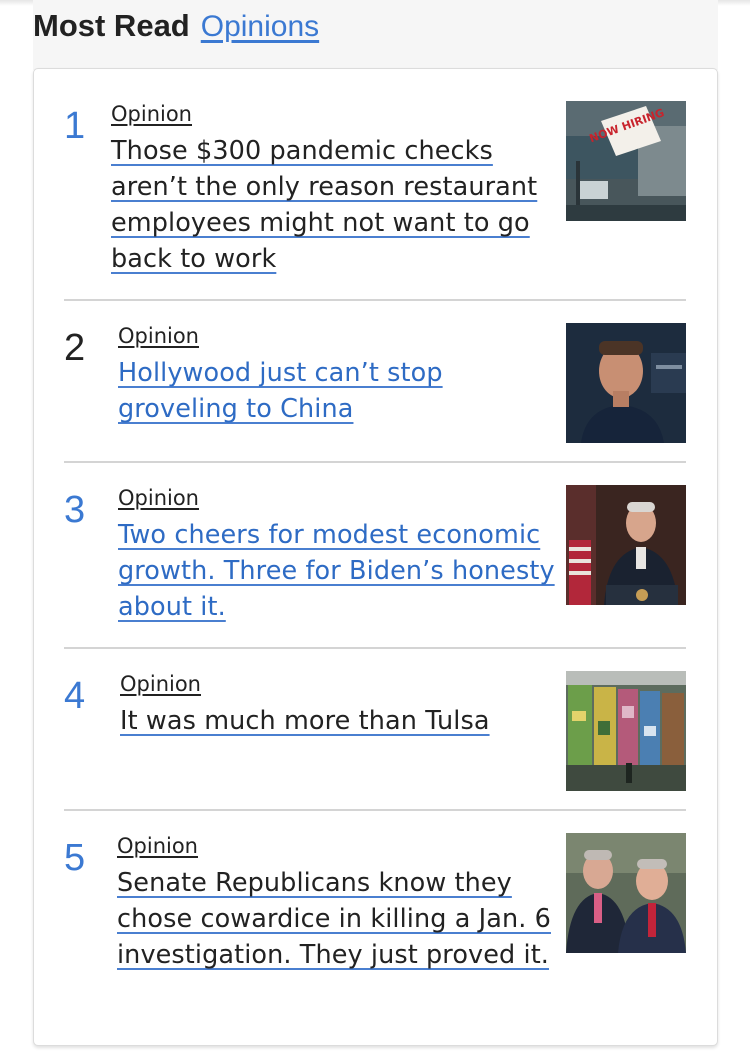 This screenshot has height=1060, width=750. I want to click on actor-portrait-image, so click(626, 383).